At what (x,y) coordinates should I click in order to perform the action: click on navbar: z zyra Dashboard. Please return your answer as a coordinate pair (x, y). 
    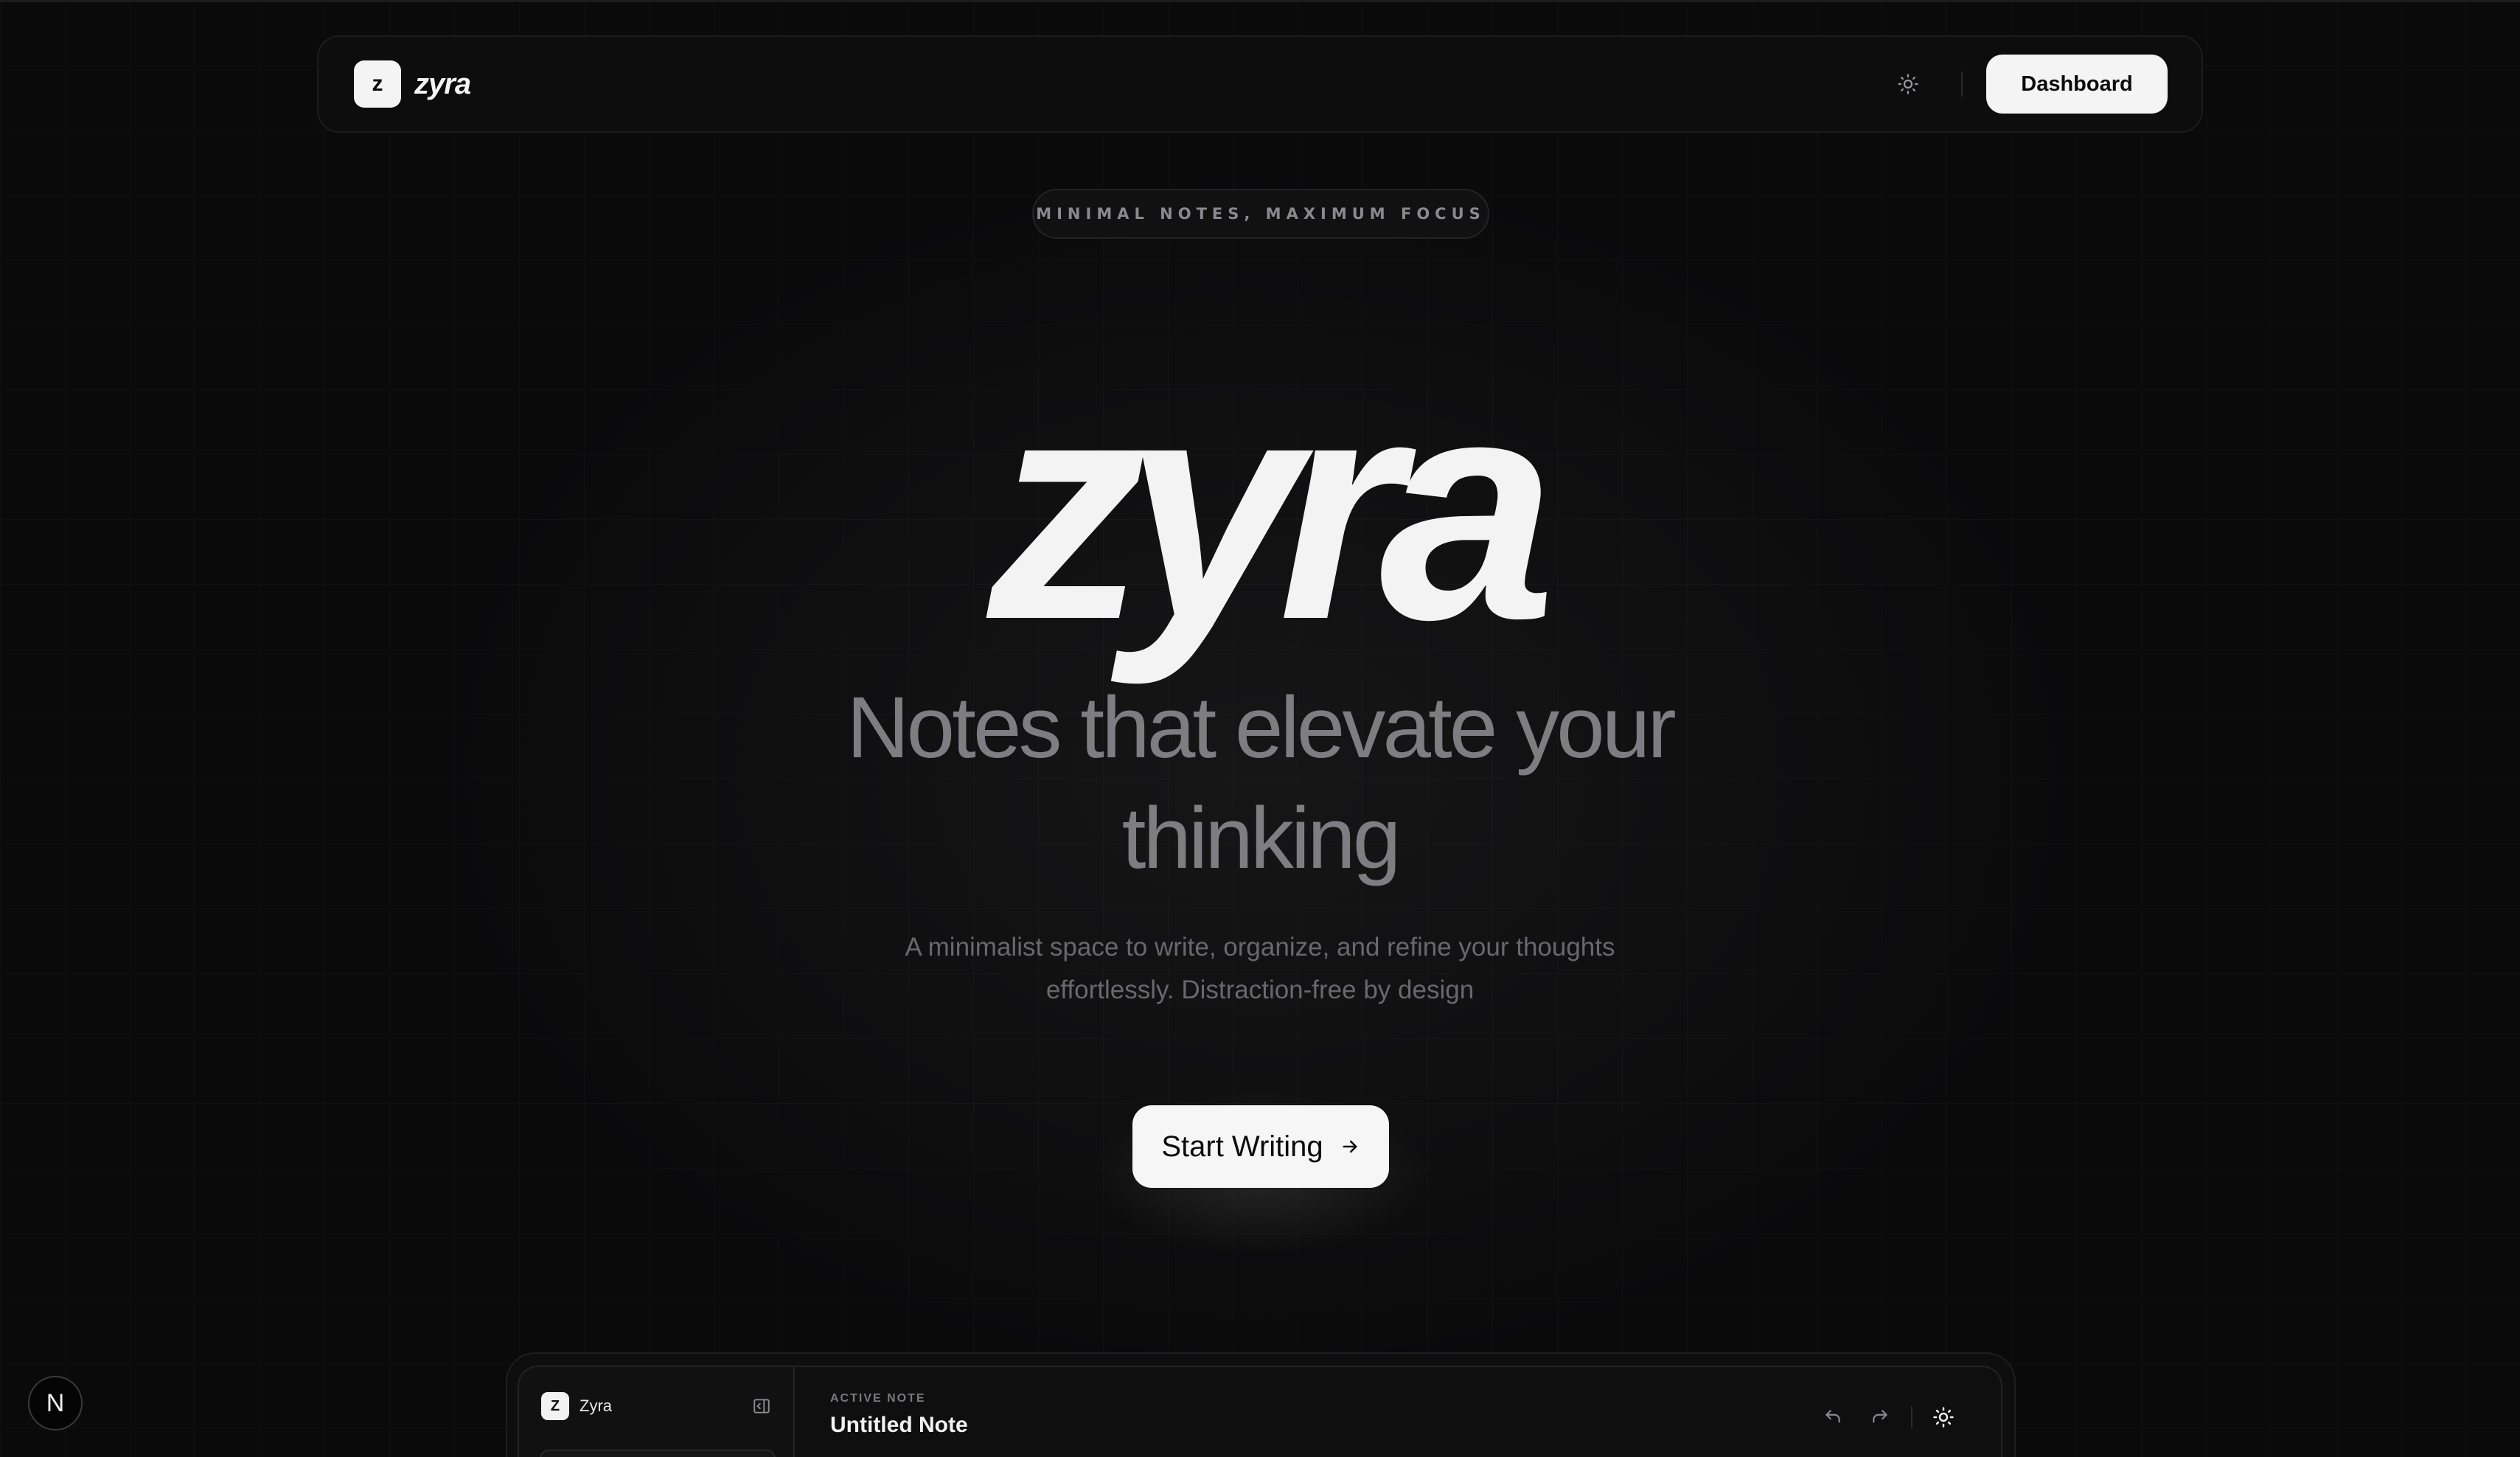
    Looking at the image, I should click on (1260, 84).